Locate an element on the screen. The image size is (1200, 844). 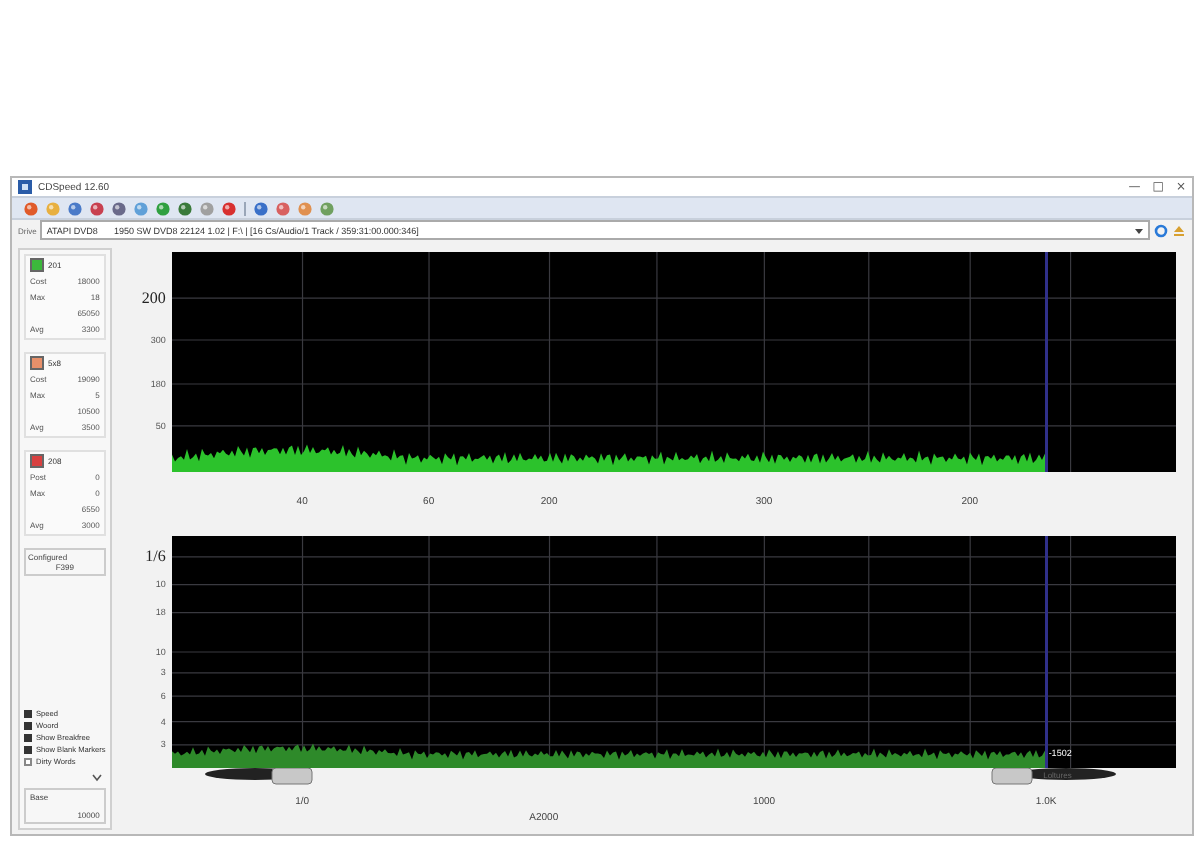
axis-tick-label: 1/6 is located at coordinates (155, 556).